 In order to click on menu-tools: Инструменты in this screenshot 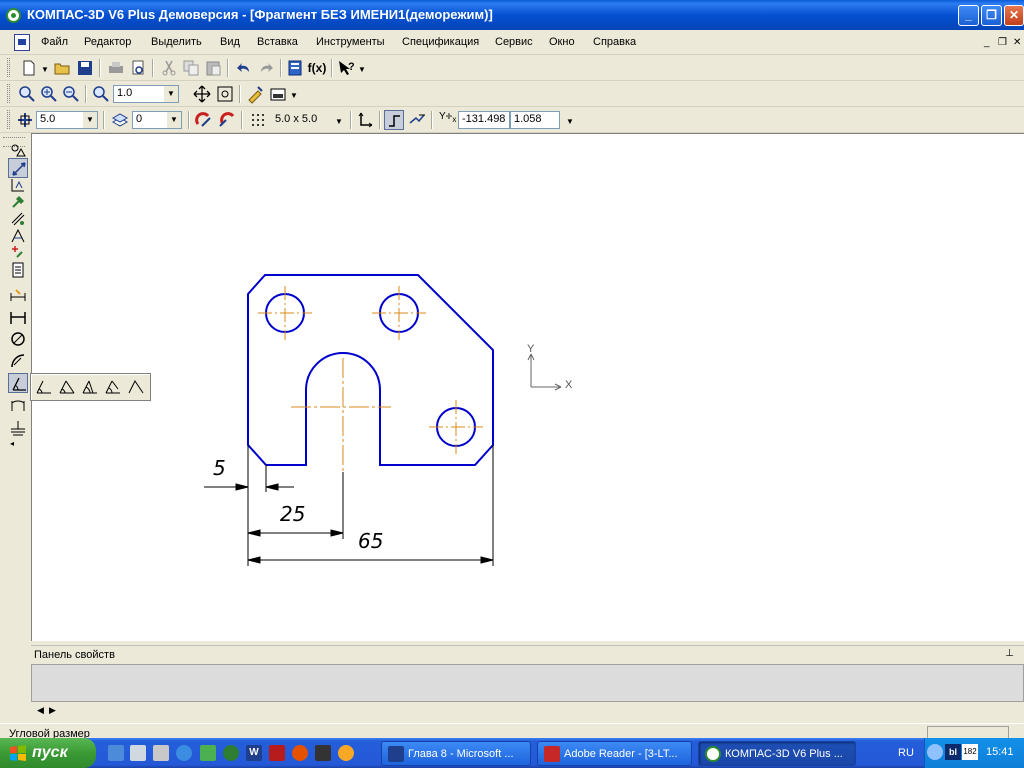, I will do `click(350, 42)`.